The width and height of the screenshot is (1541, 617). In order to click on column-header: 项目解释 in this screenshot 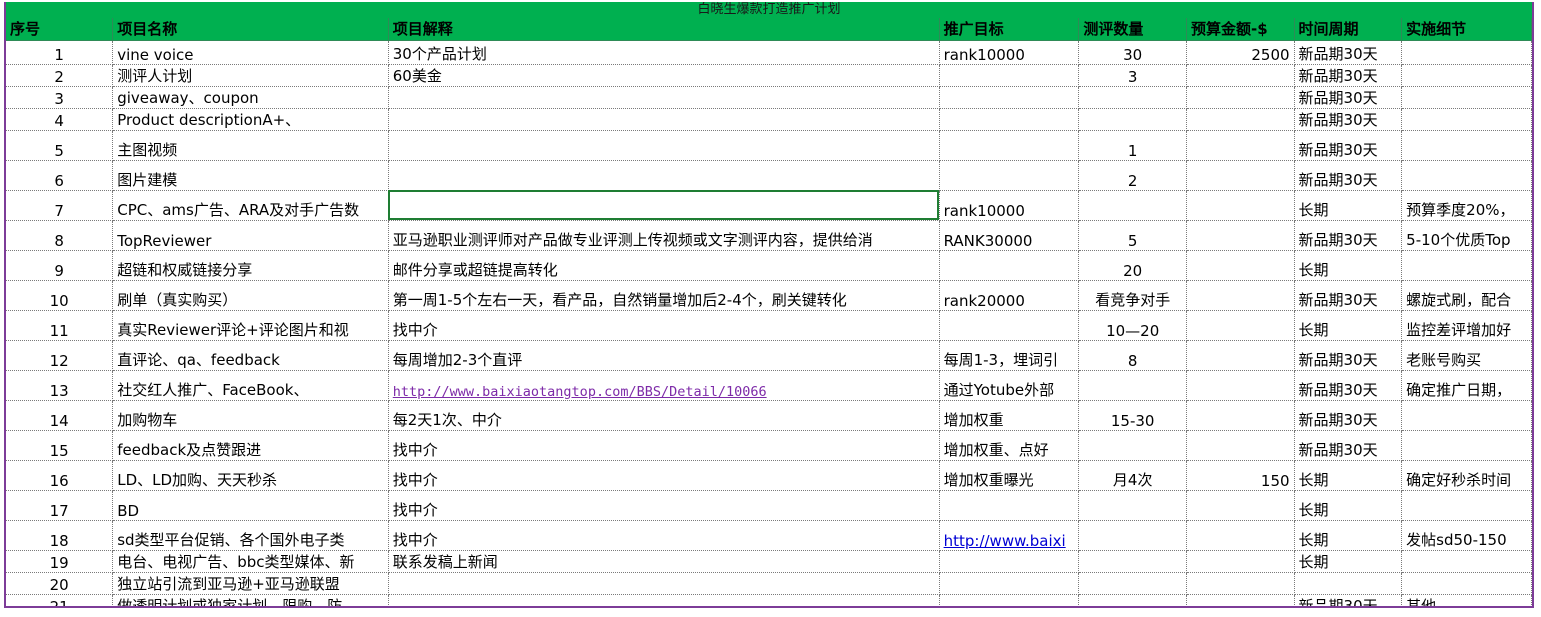, I will do `click(664, 29)`.